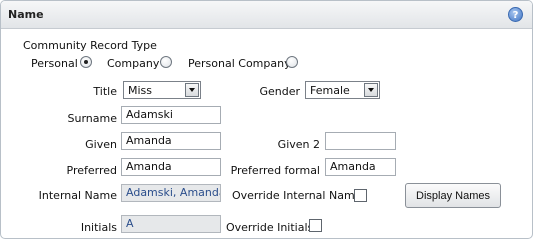  Describe the element at coordinates (360, 195) in the screenshot. I see `override-internal-name-checkbox` at that location.